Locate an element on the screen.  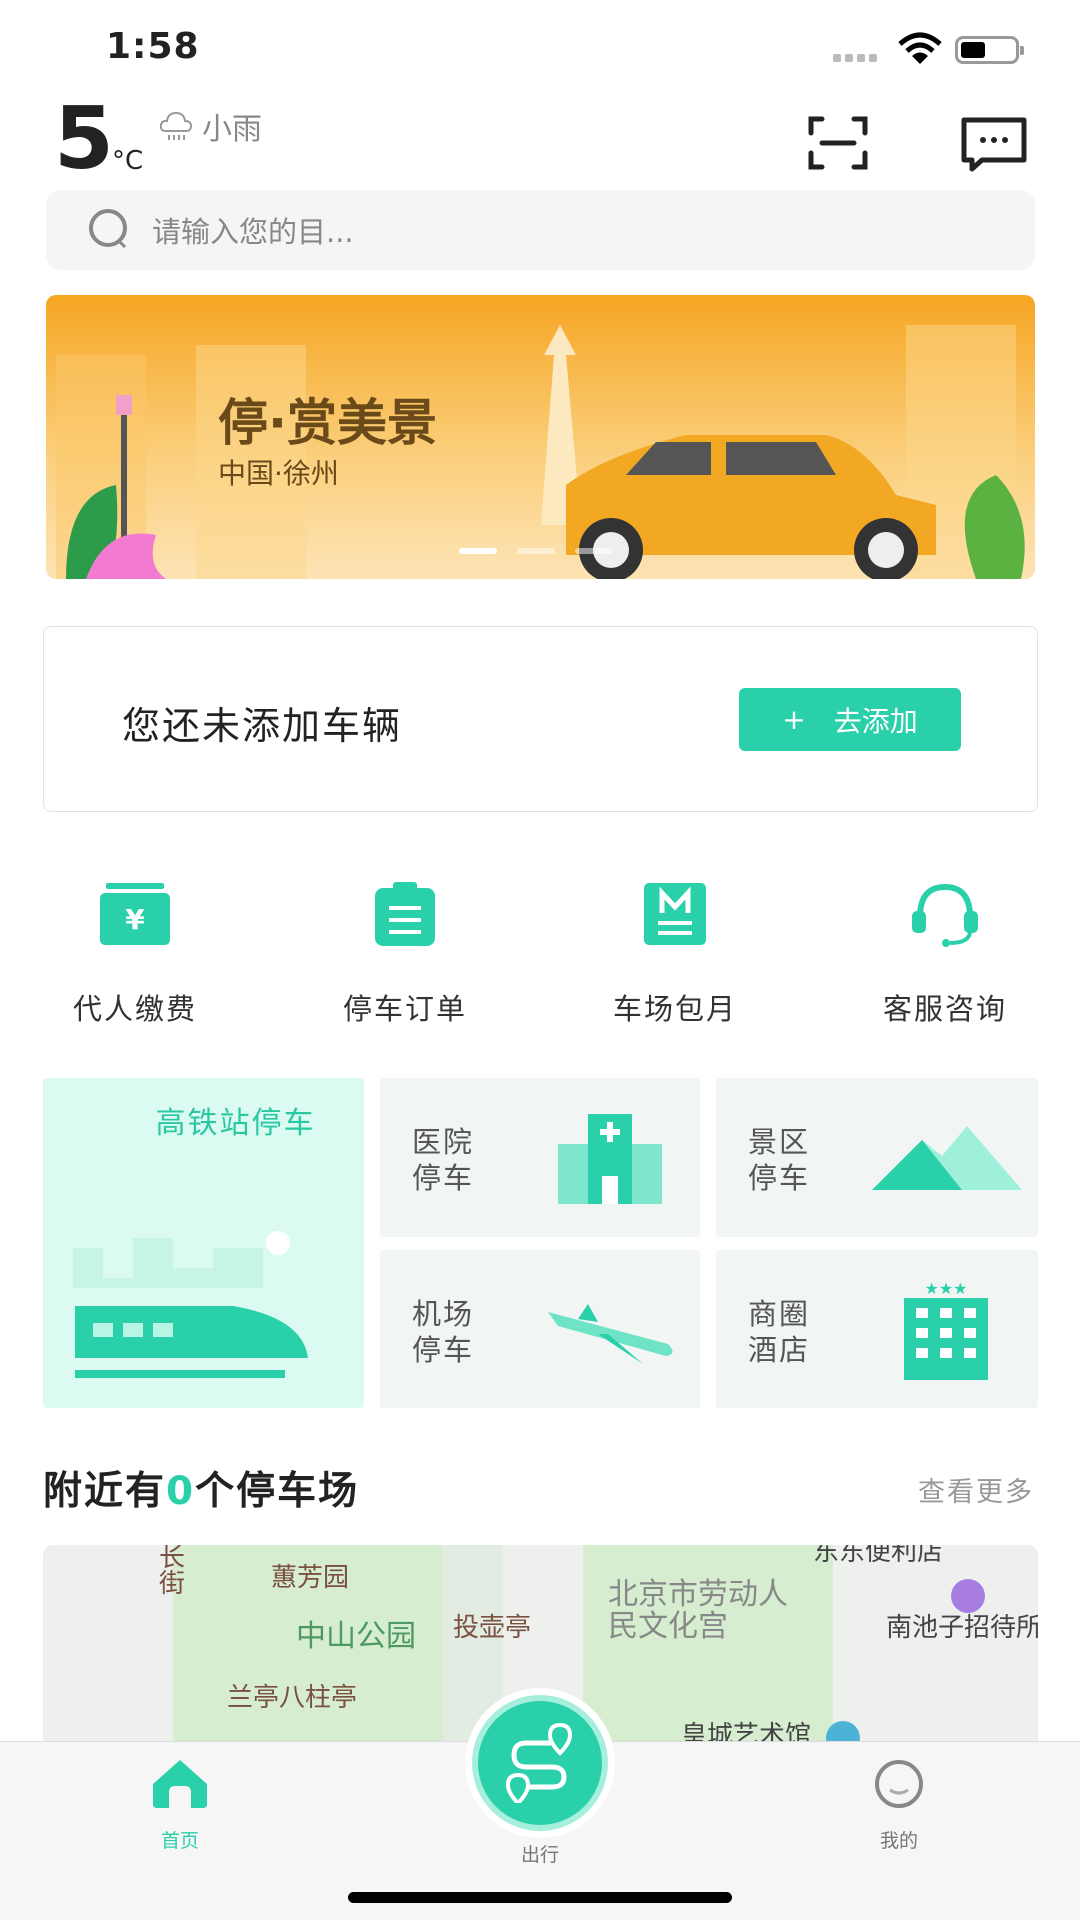
quick-customer-service: 客服咨询 is located at coordinates (945, 953).